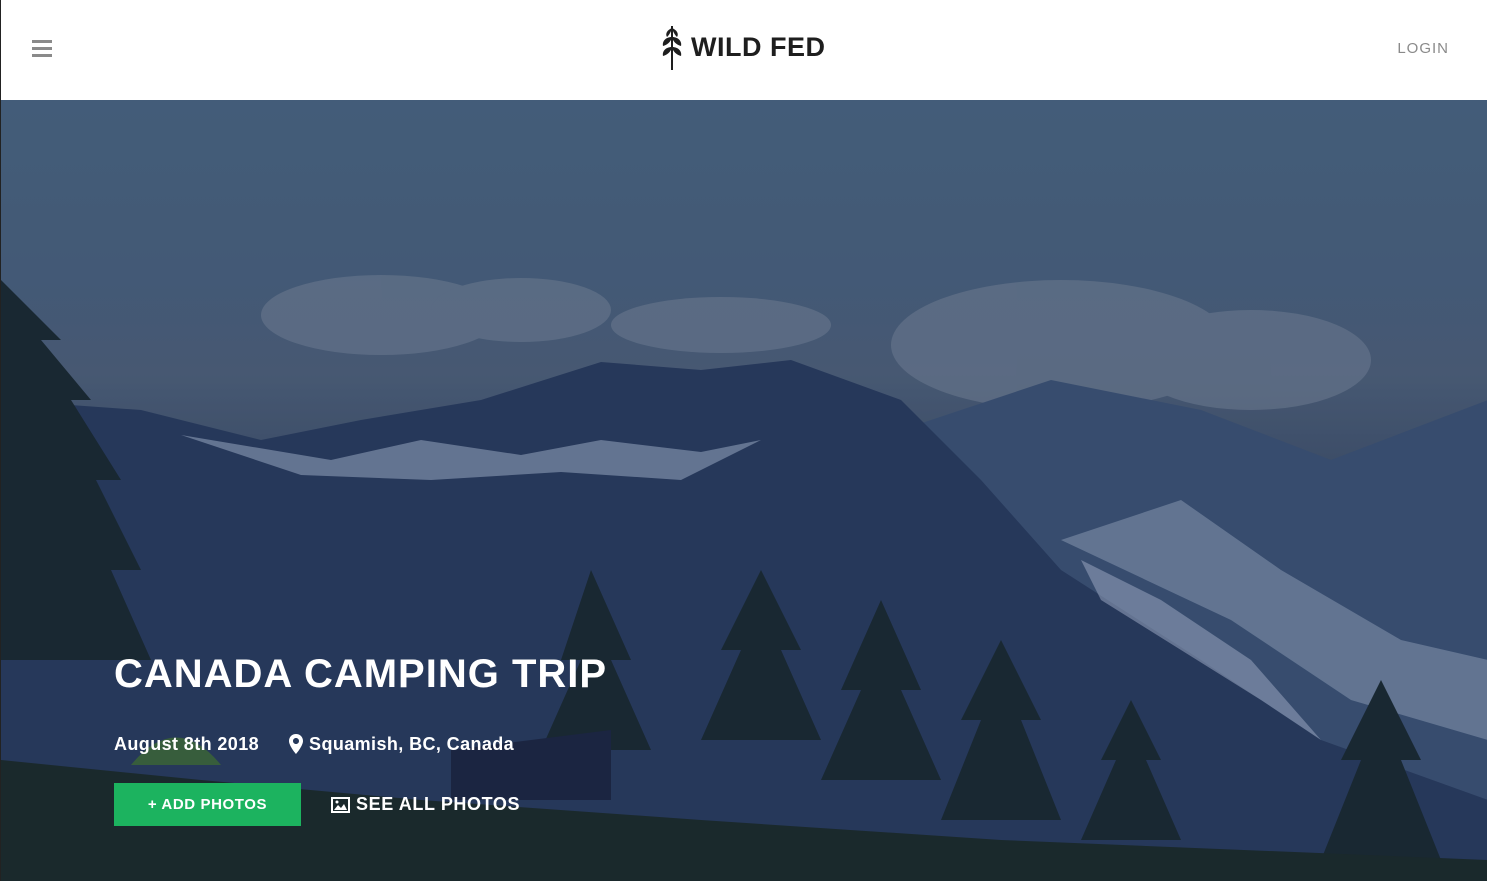  Describe the element at coordinates (296, 744) in the screenshot. I see `map-pin-icon` at that location.